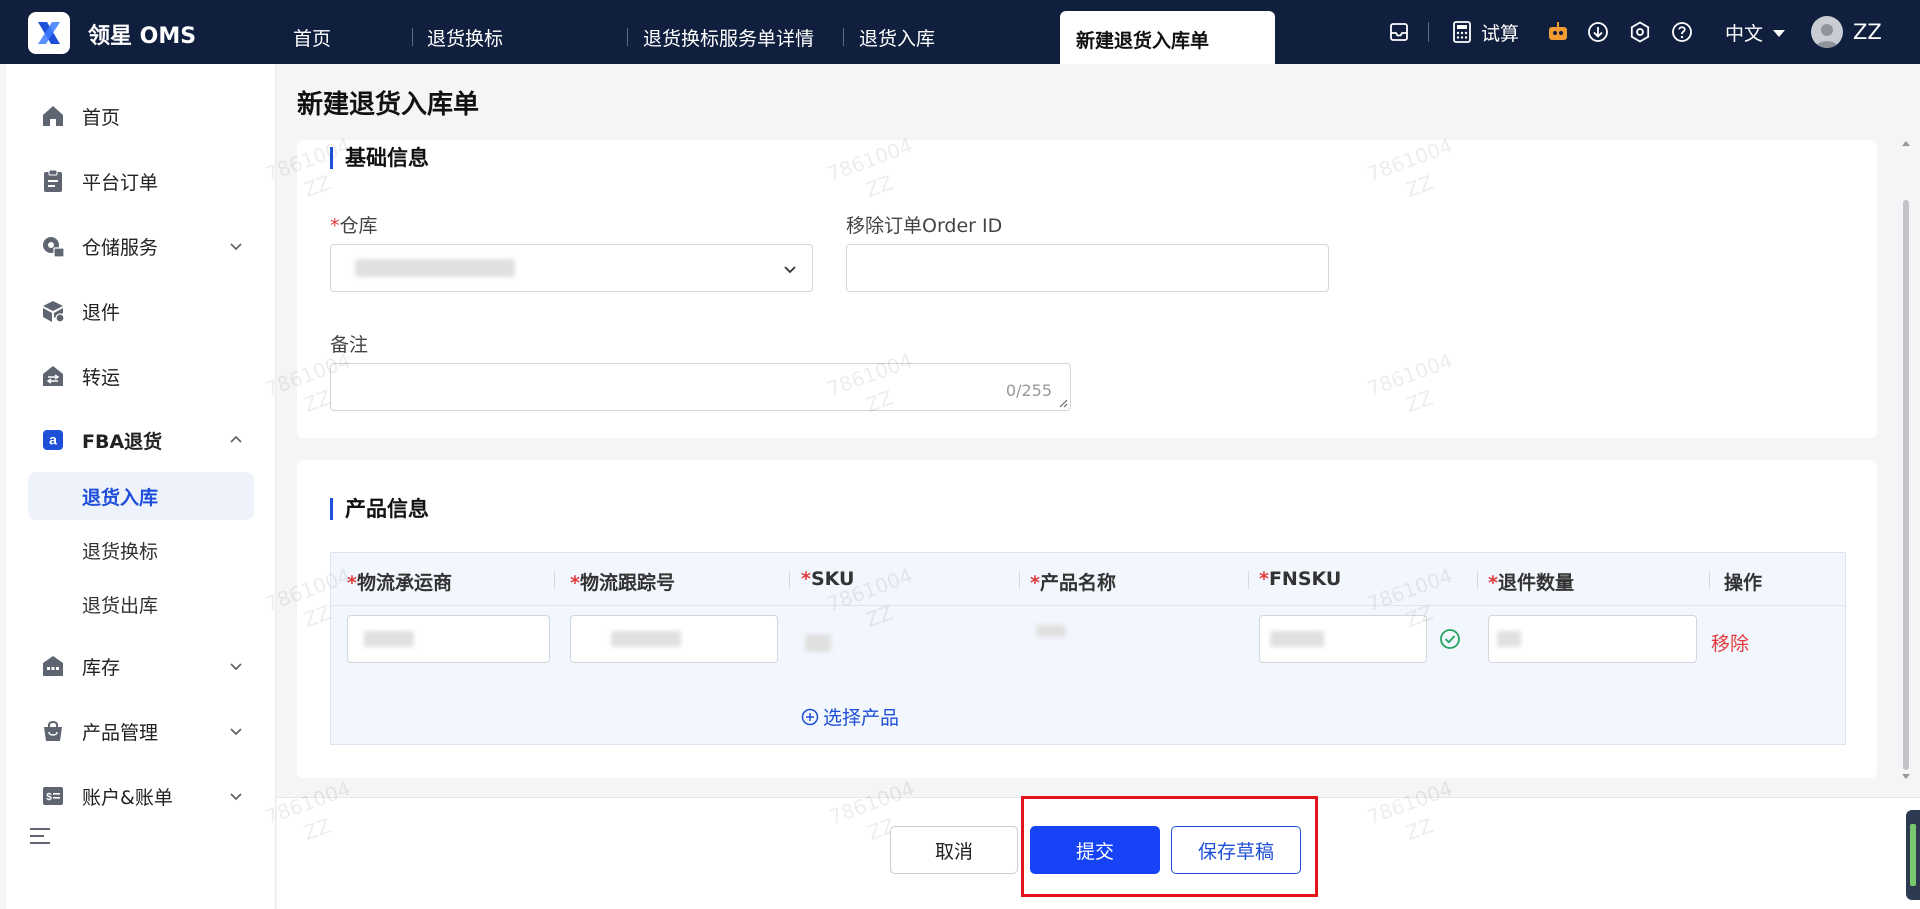 This screenshot has width=1920, height=909. I want to click on inbox-icon, so click(1399, 32).